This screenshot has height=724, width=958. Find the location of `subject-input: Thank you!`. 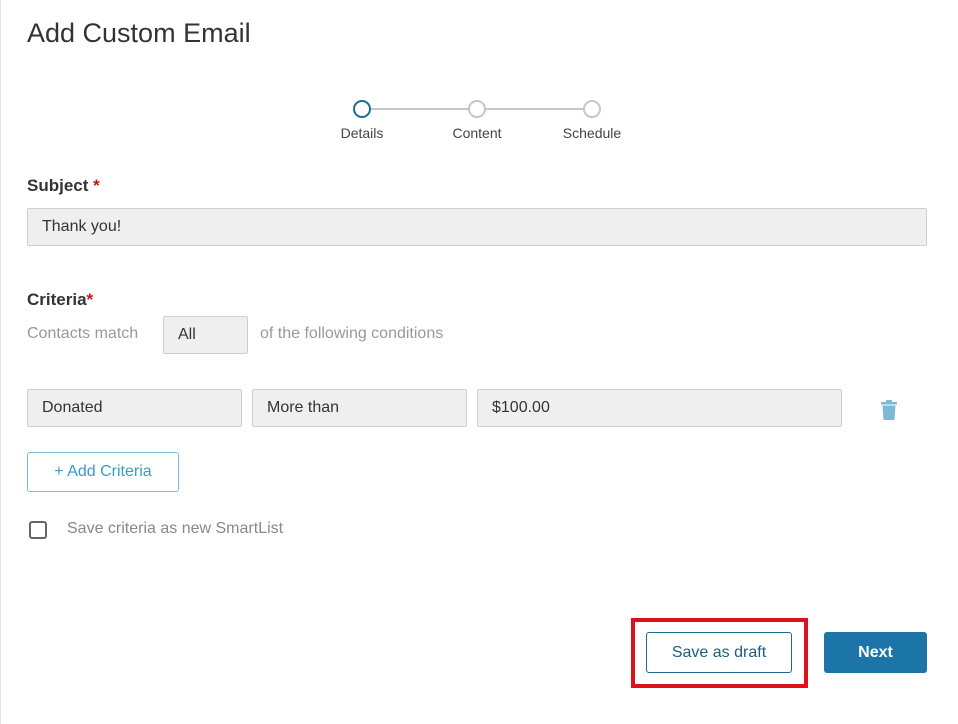

subject-input: Thank you! is located at coordinates (477, 227).